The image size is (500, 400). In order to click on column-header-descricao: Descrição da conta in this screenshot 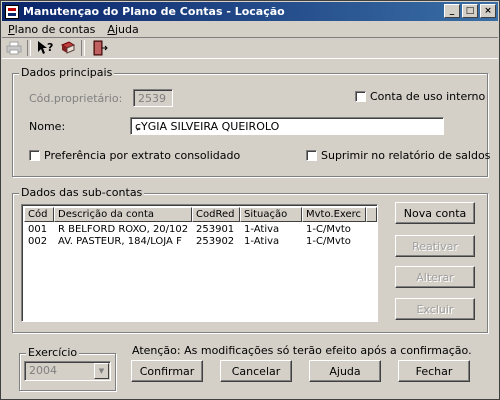, I will do `click(123, 214)`.